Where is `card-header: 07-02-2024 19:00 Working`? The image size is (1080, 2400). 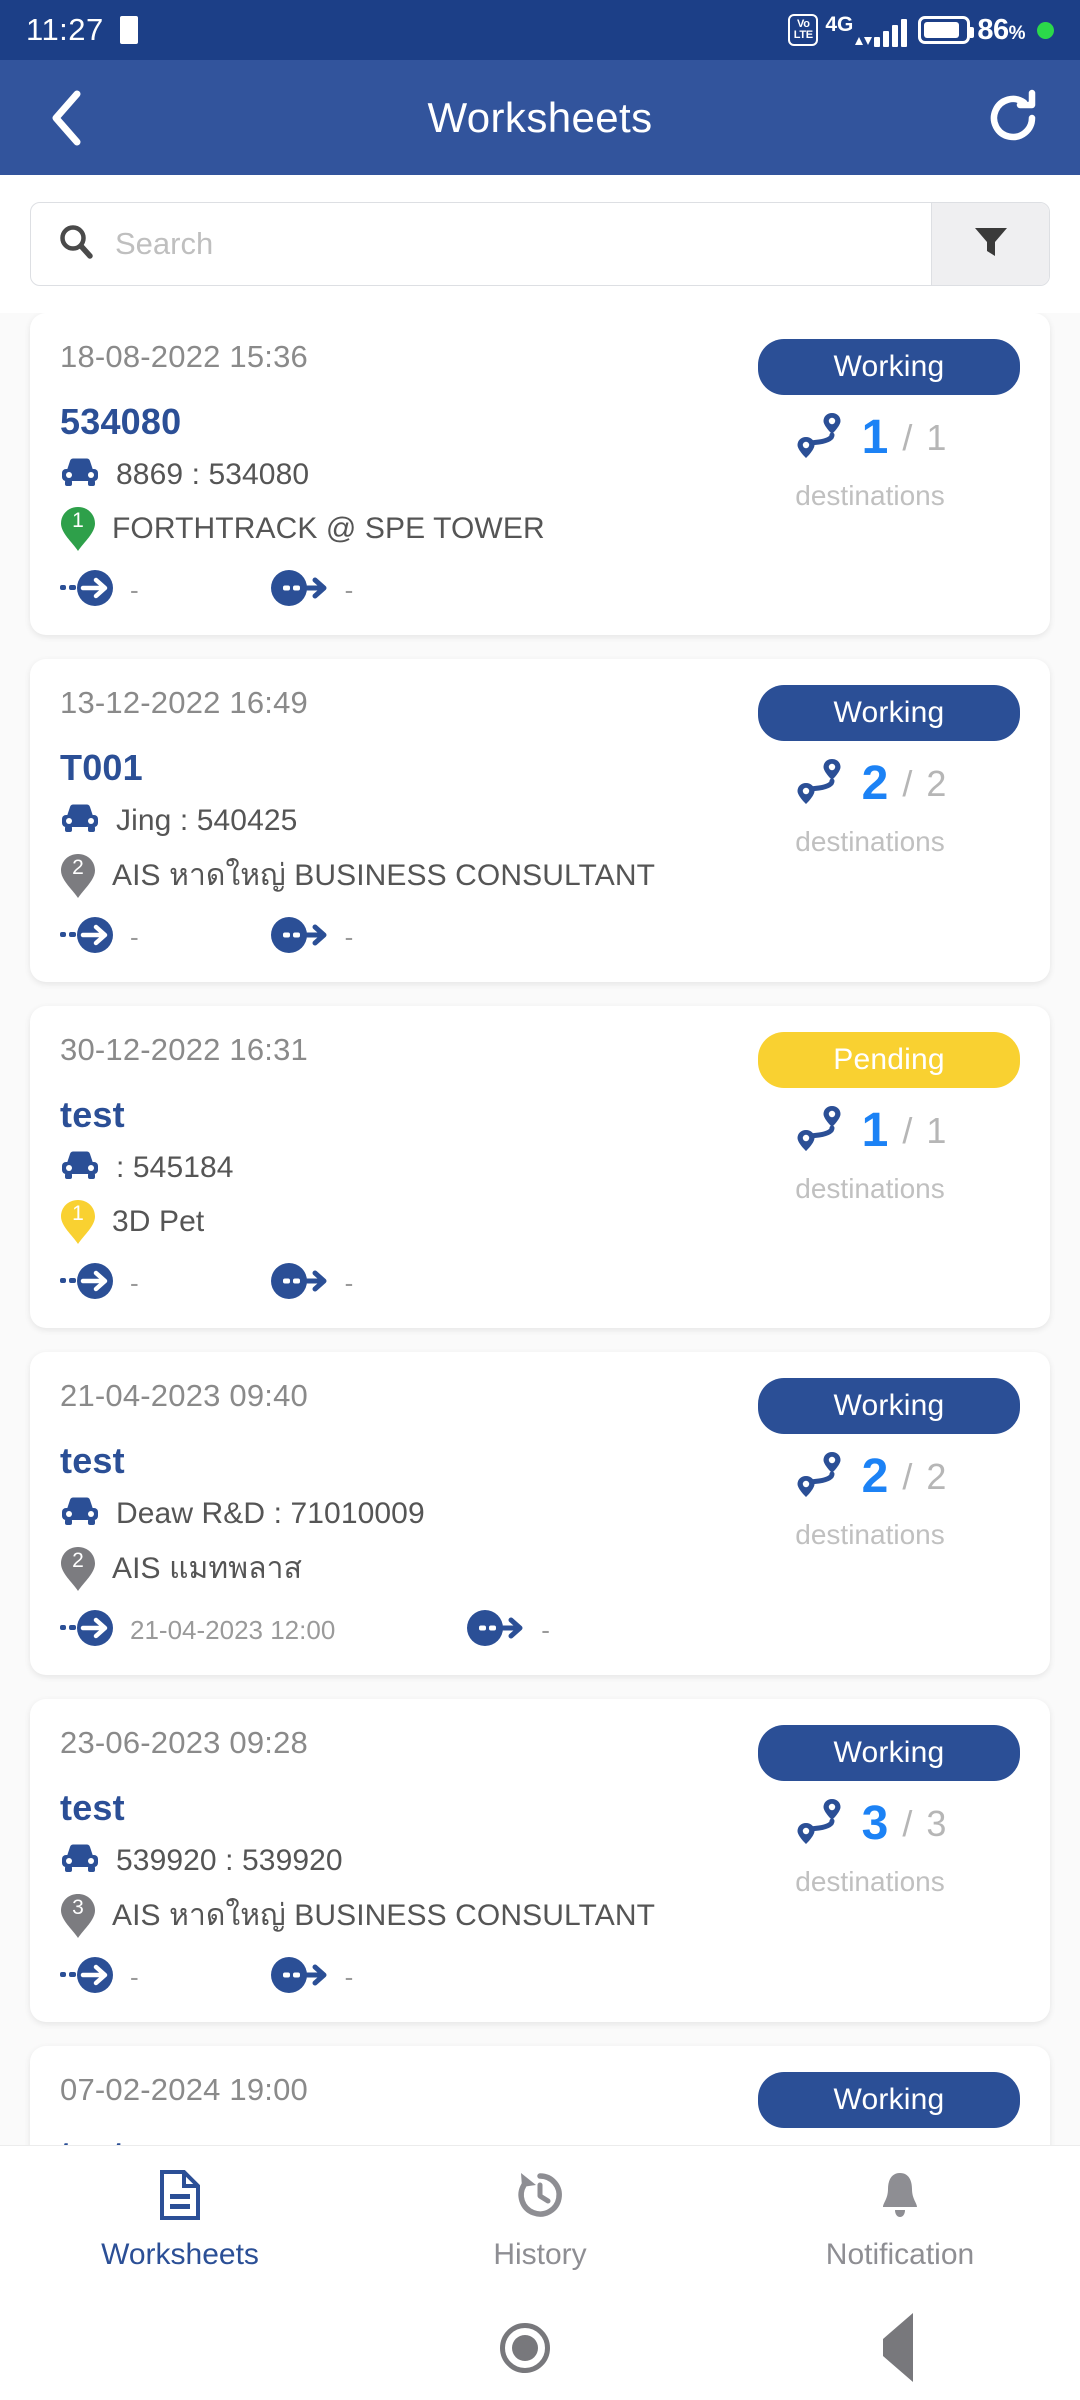 card-header: 07-02-2024 19:00 Working is located at coordinates (540, 2100).